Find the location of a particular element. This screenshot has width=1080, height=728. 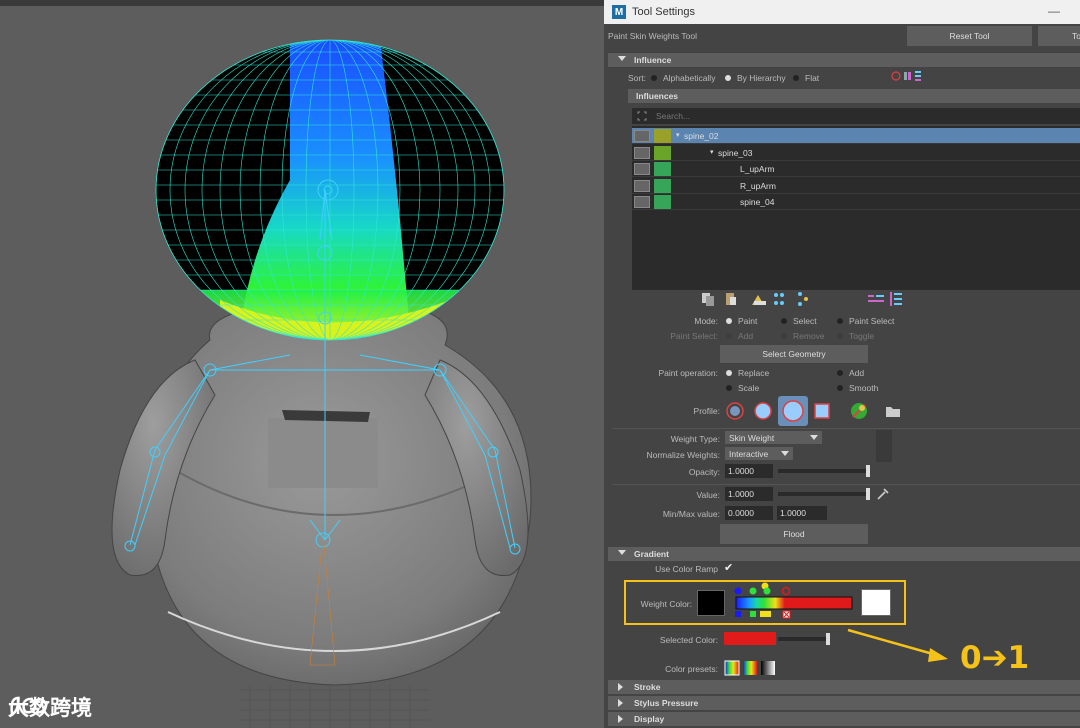

profile-file-texture-icon is located at coordinates (859, 411).